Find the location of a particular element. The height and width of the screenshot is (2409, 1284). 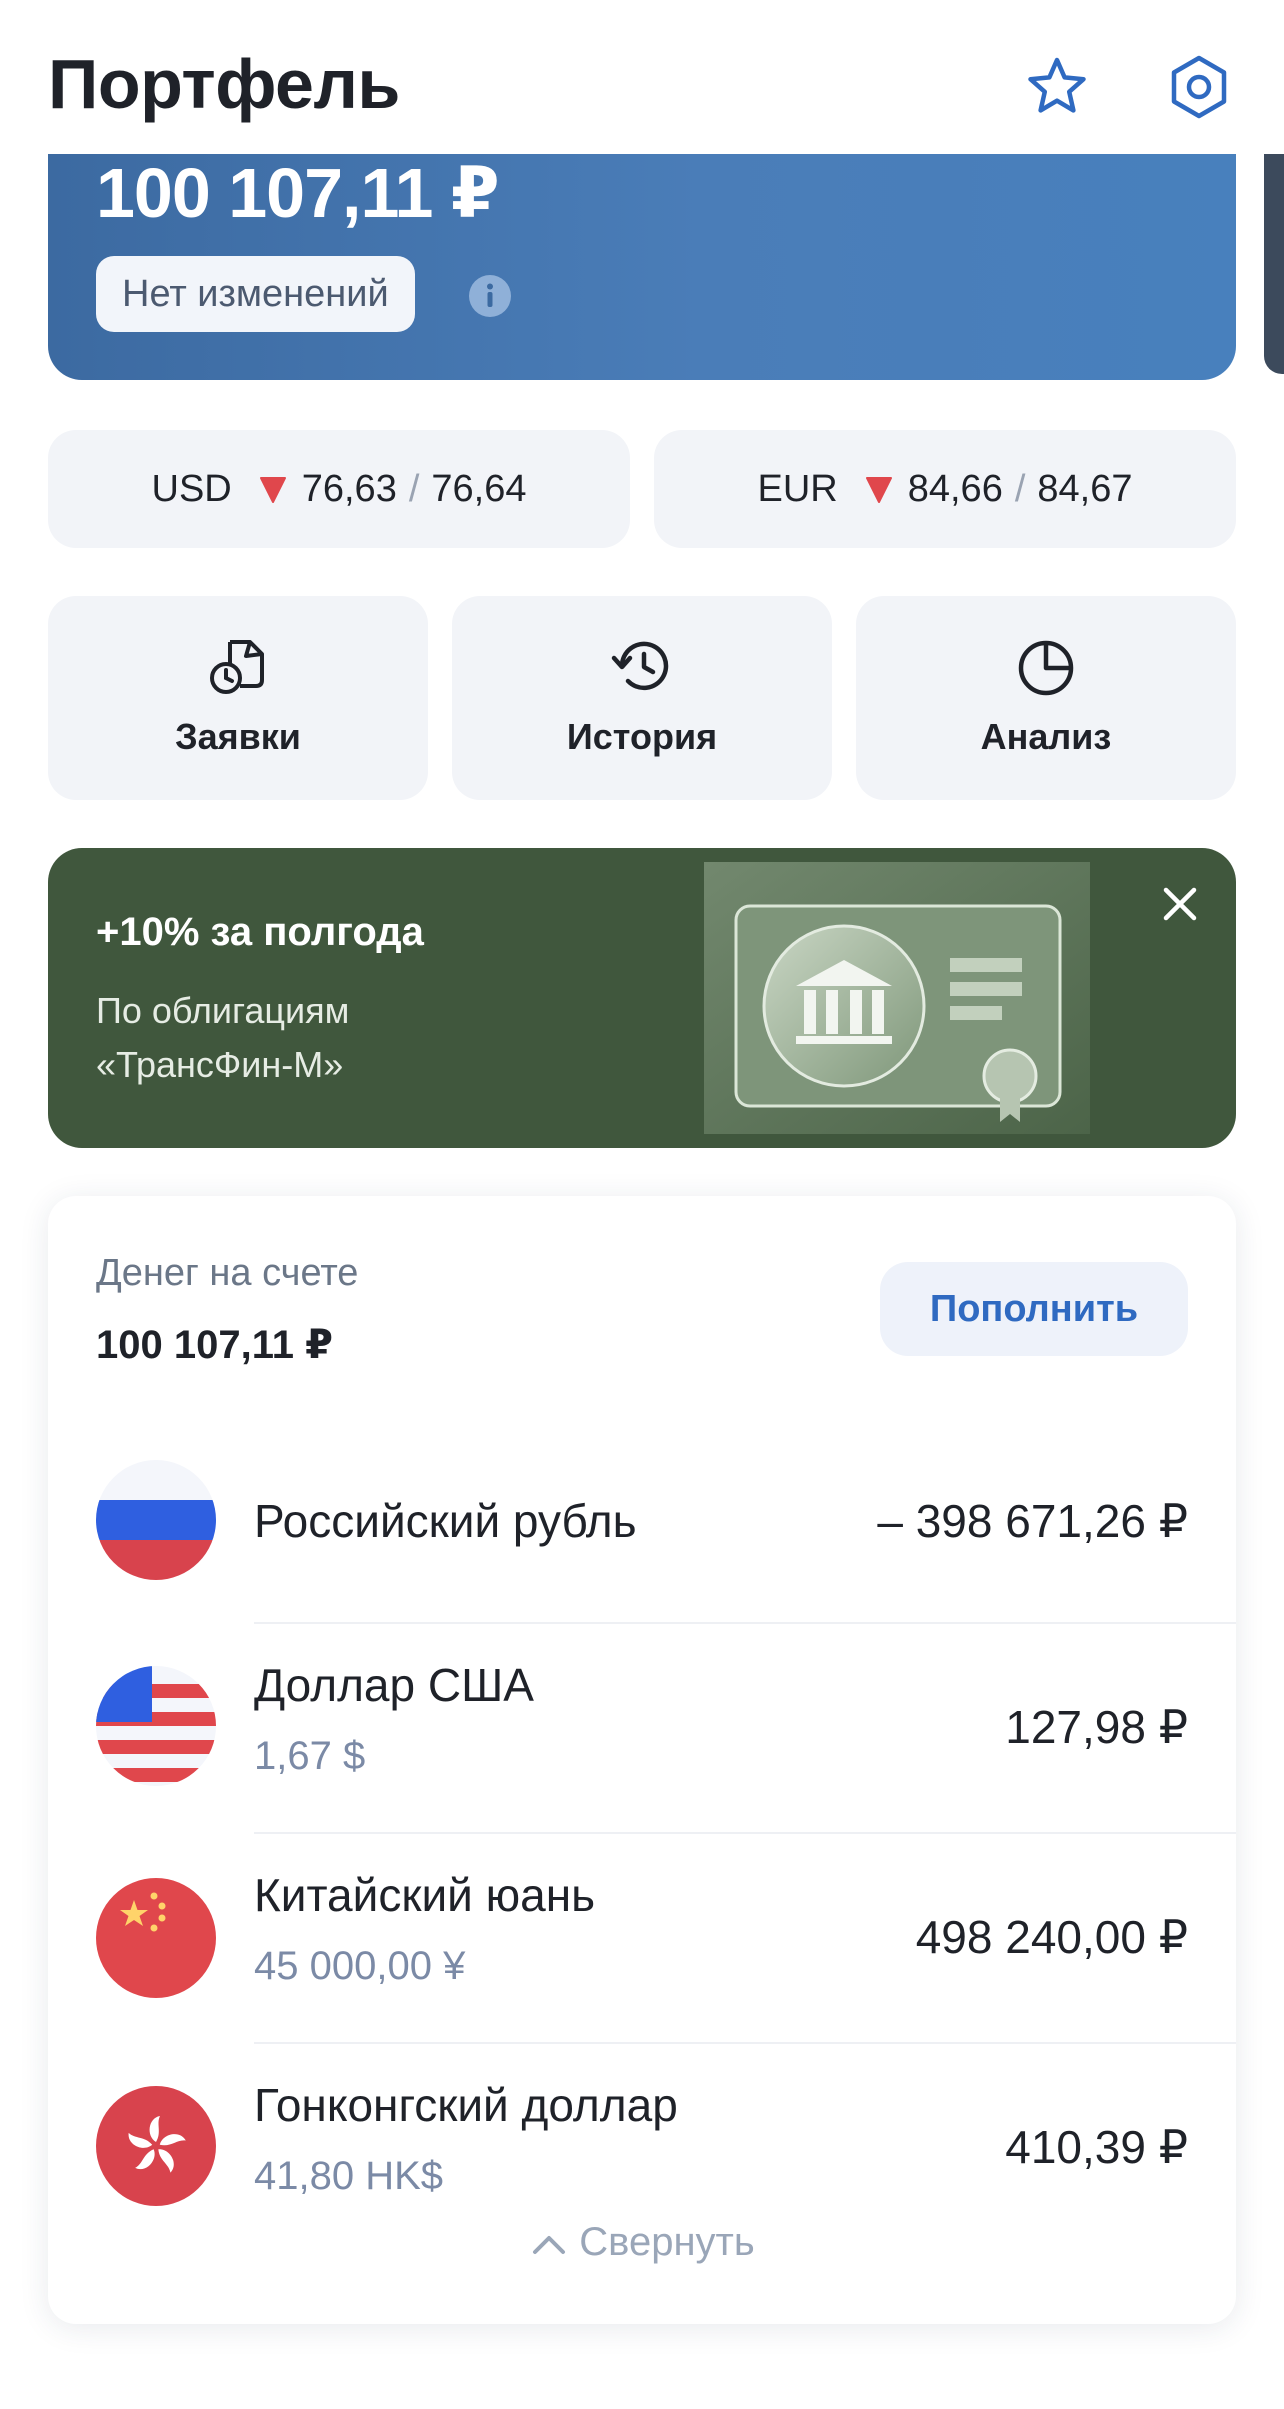

usa-flag-icon is located at coordinates (156, 1726).